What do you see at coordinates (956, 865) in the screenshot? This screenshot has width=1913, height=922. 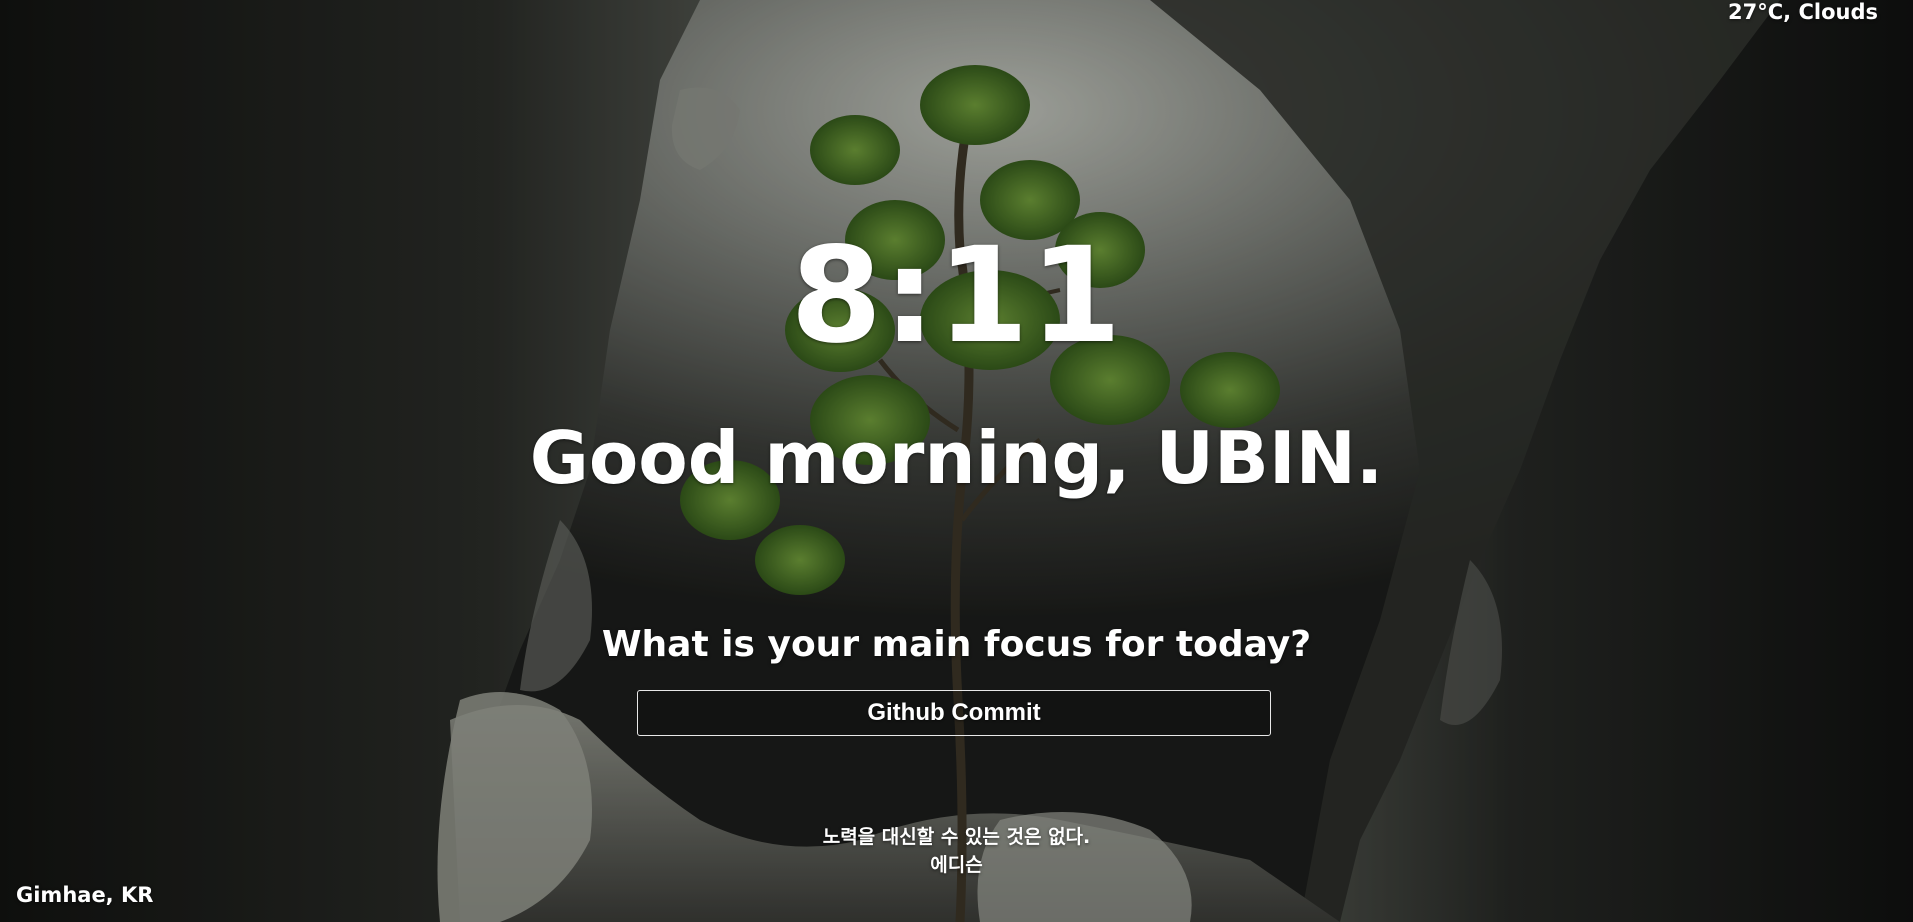 I see `quote-author: 에디슨` at bounding box center [956, 865].